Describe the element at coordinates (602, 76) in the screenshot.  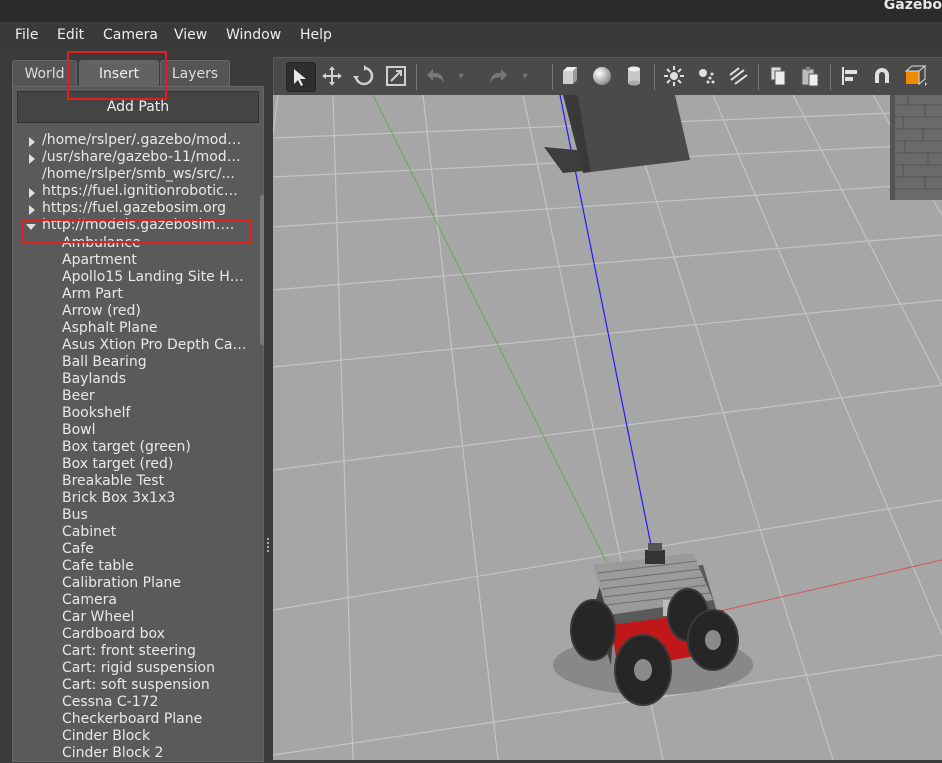
I see `sphere-icon` at that location.